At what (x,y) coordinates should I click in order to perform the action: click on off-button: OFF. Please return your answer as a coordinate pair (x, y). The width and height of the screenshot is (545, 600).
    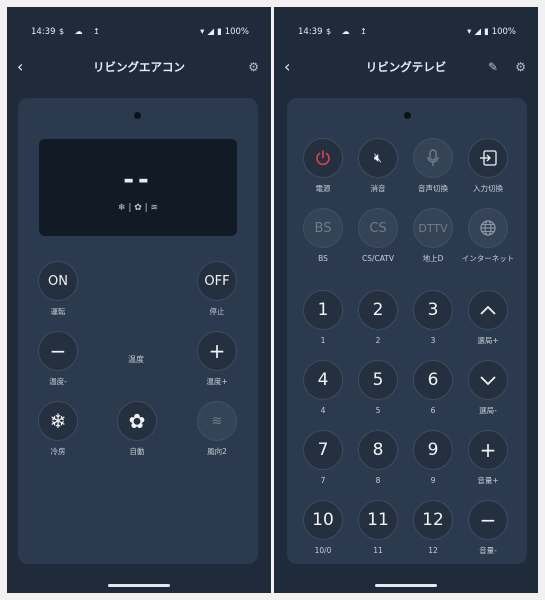
    Looking at the image, I should click on (217, 281).